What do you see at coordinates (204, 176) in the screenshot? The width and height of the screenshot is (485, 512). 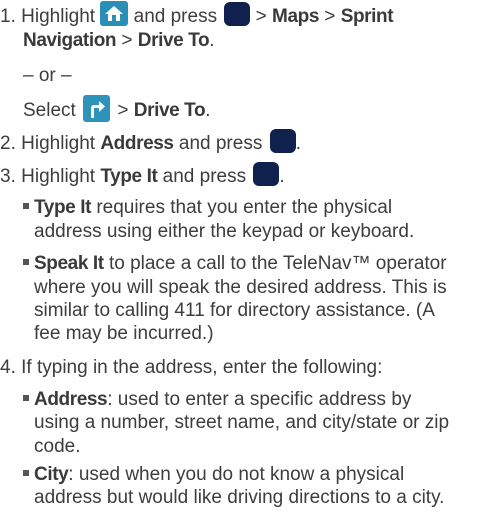 I see `step3-and-press-text: and press` at bounding box center [204, 176].